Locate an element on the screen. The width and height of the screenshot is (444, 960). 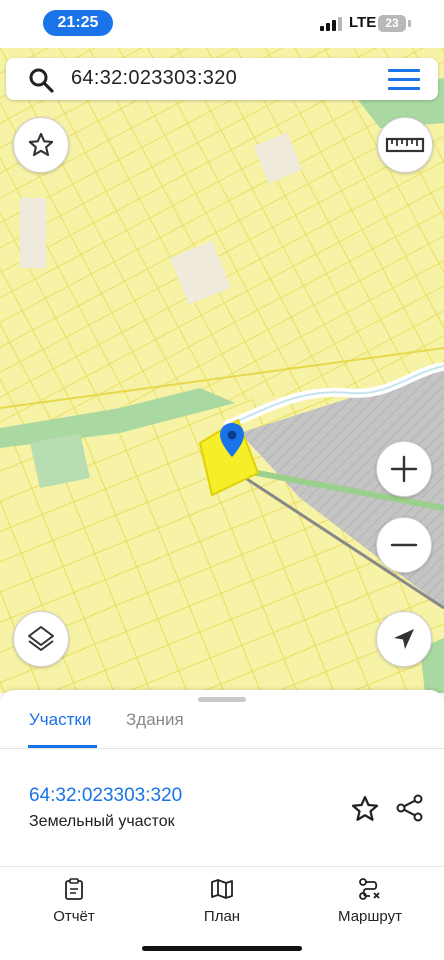
search-bar: 64:32:023303:320 is located at coordinates (222, 79).